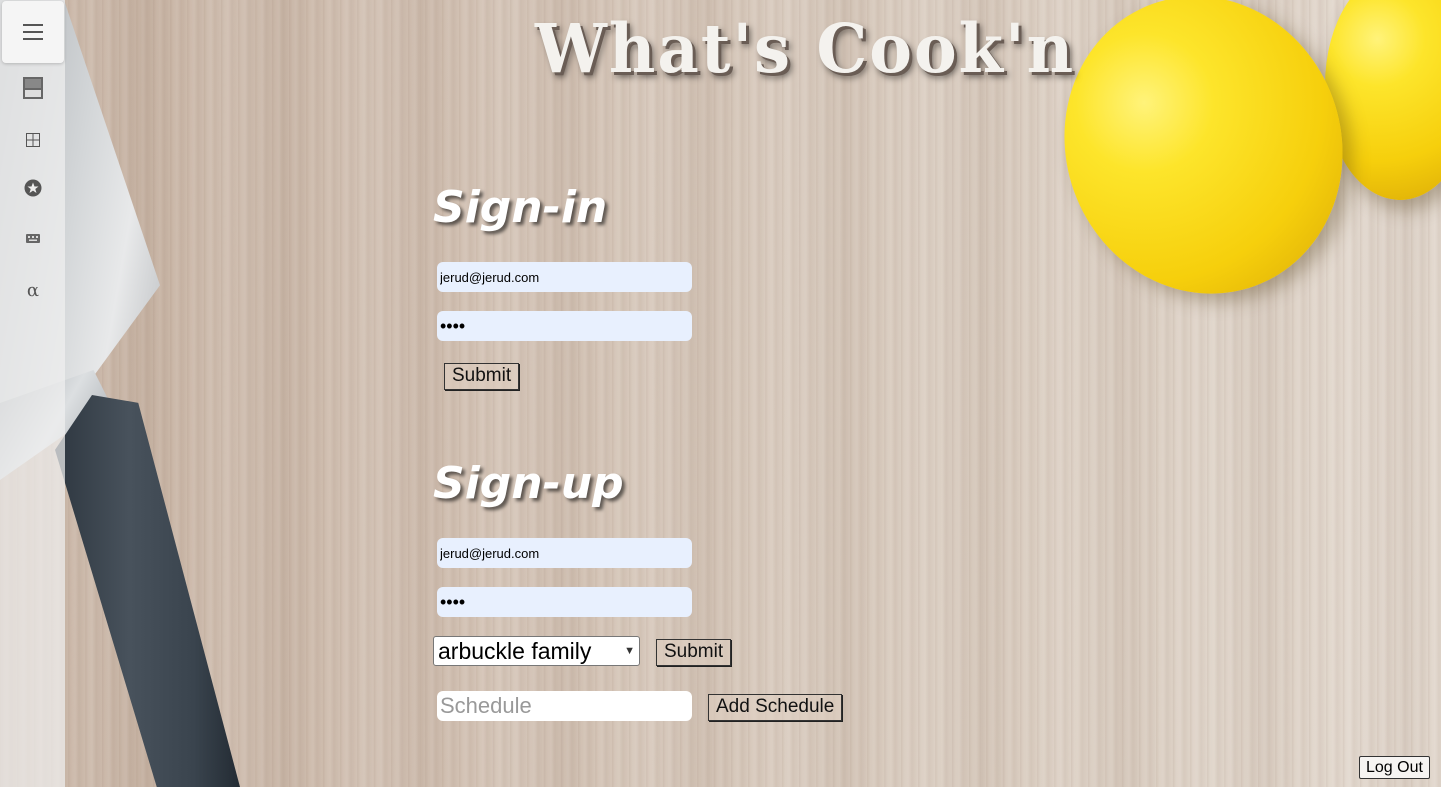 The height and width of the screenshot is (787, 1441). I want to click on app-title: What's Cook'n, so click(805, 49).